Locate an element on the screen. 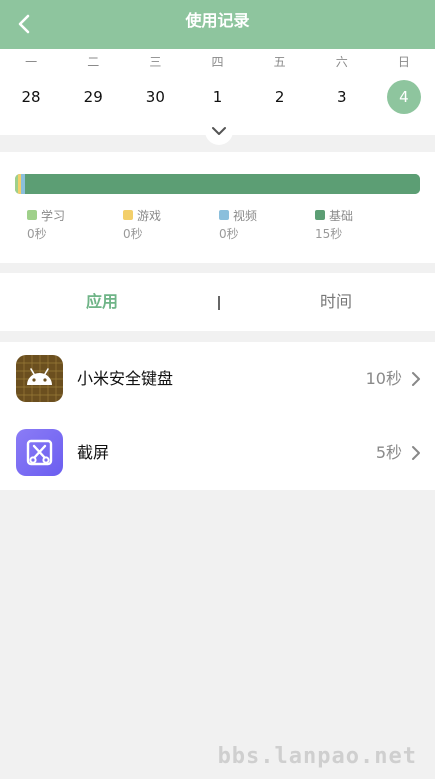  weekday-label: 四 is located at coordinates (217, 62).